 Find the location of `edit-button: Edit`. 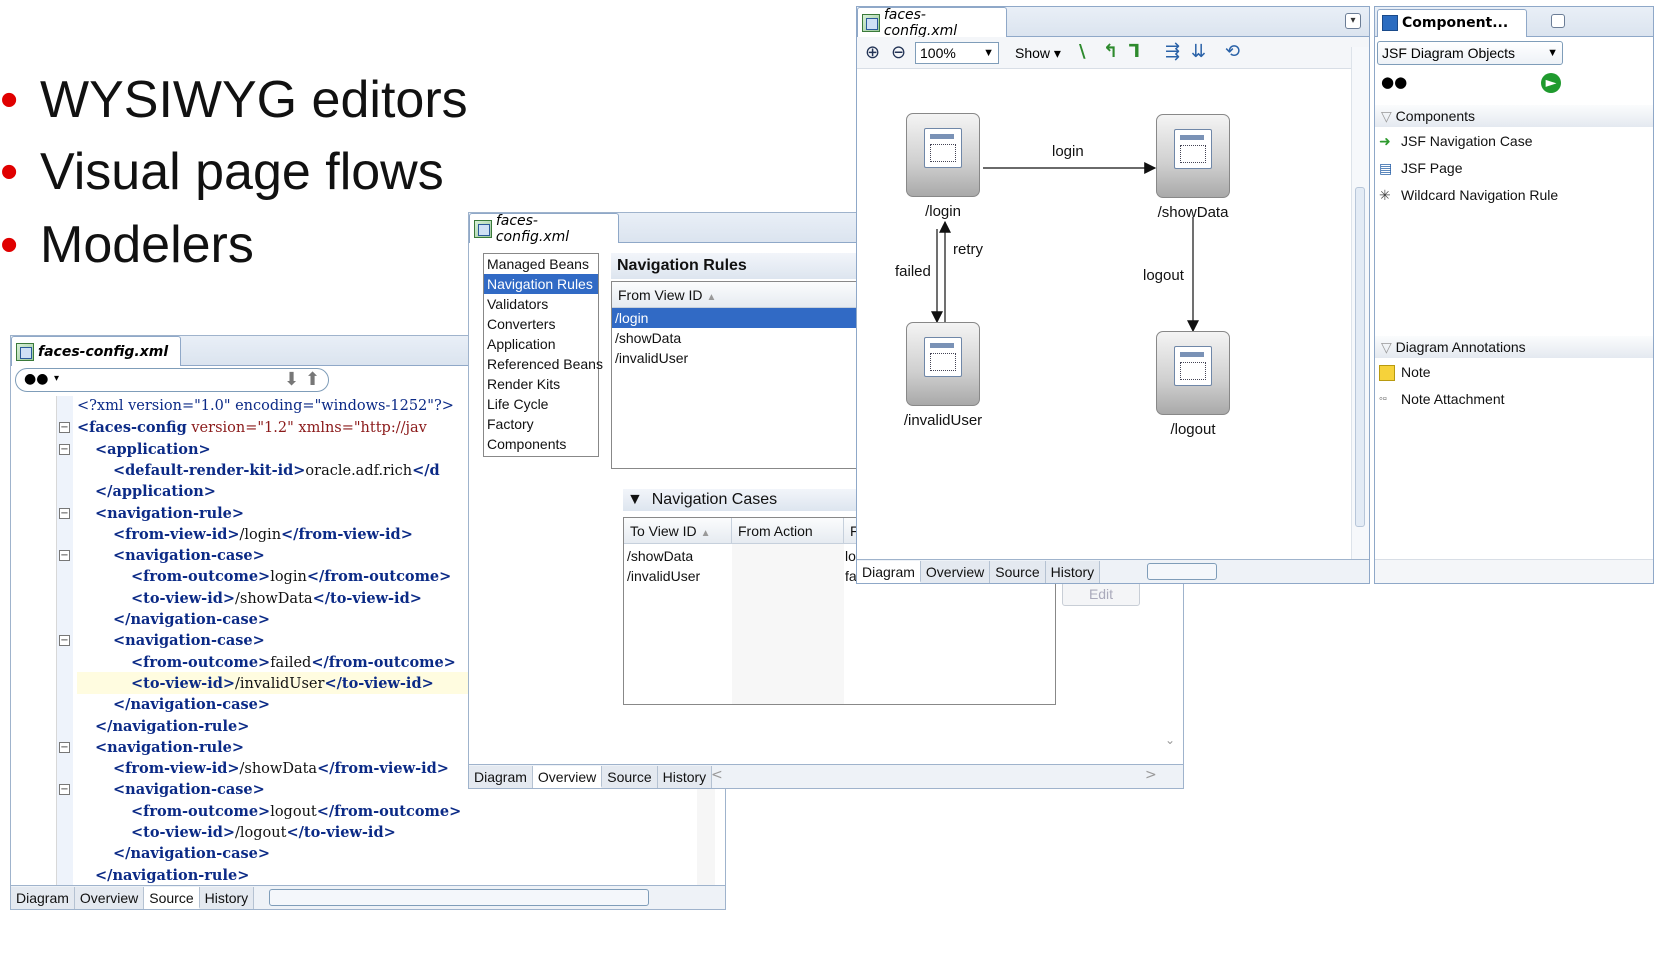

edit-button: Edit is located at coordinates (1101, 594).